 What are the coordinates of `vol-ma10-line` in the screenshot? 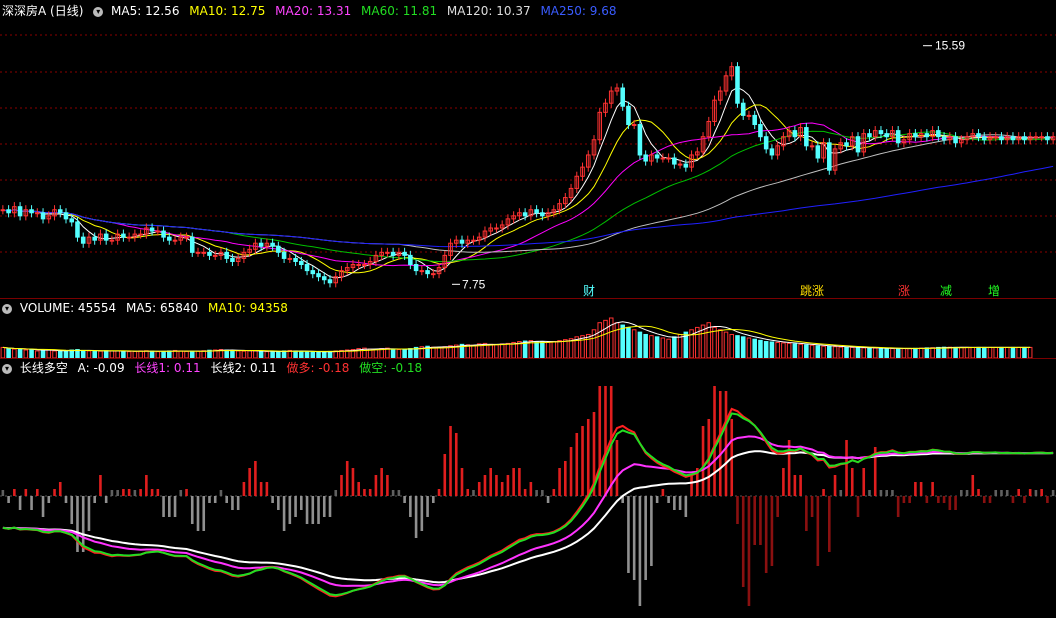 It's located at (516, 338).